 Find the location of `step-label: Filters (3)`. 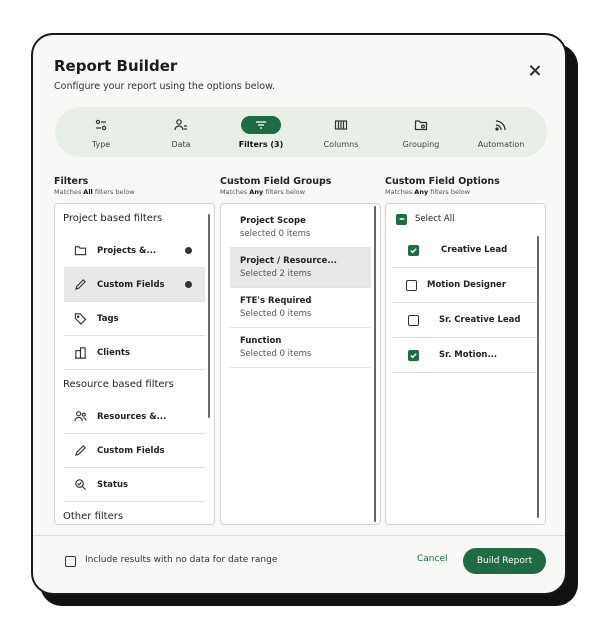

step-label: Filters (3) is located at coordinates (261, 144).